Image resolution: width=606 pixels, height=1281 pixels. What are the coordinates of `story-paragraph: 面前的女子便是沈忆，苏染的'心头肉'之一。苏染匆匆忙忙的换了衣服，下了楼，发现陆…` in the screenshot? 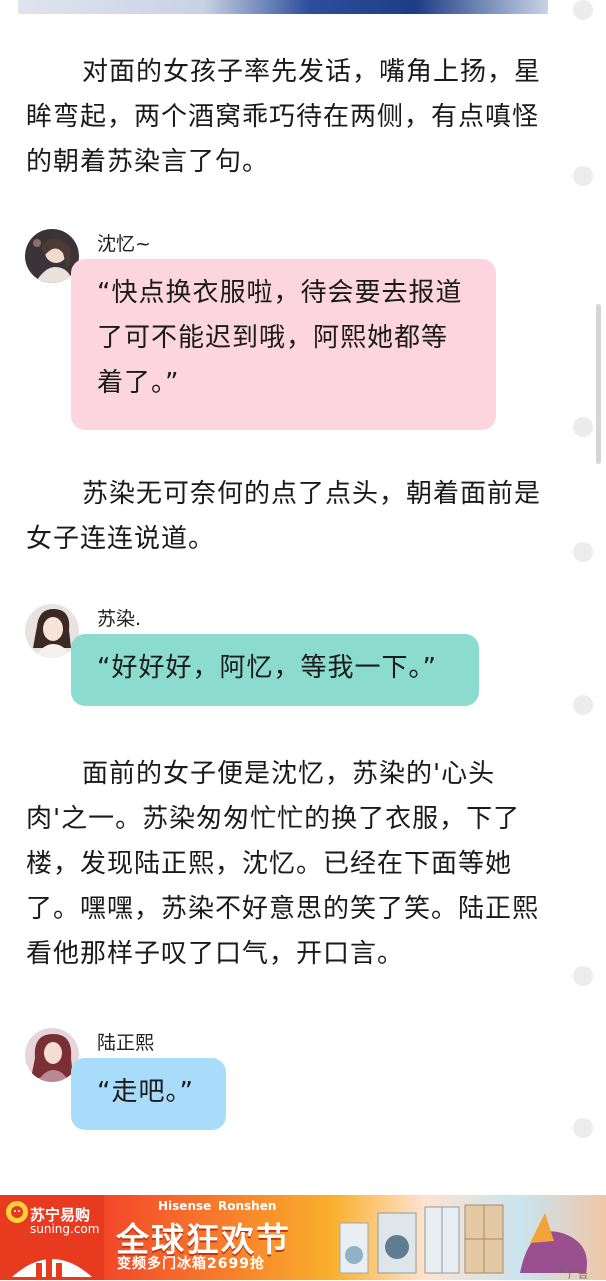 It's located at (283, 864).